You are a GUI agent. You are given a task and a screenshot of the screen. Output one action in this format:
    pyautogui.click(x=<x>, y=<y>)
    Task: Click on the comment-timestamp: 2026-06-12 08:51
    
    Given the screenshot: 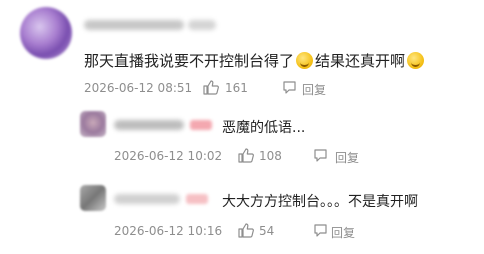 What is the action you would take?
    pyautogui.click(x=138, y=88)
    